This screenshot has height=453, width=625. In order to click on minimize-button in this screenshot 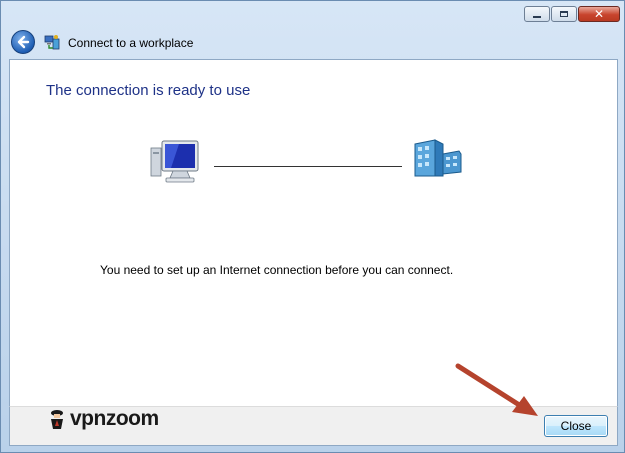, I will do `click(537, 14)`.